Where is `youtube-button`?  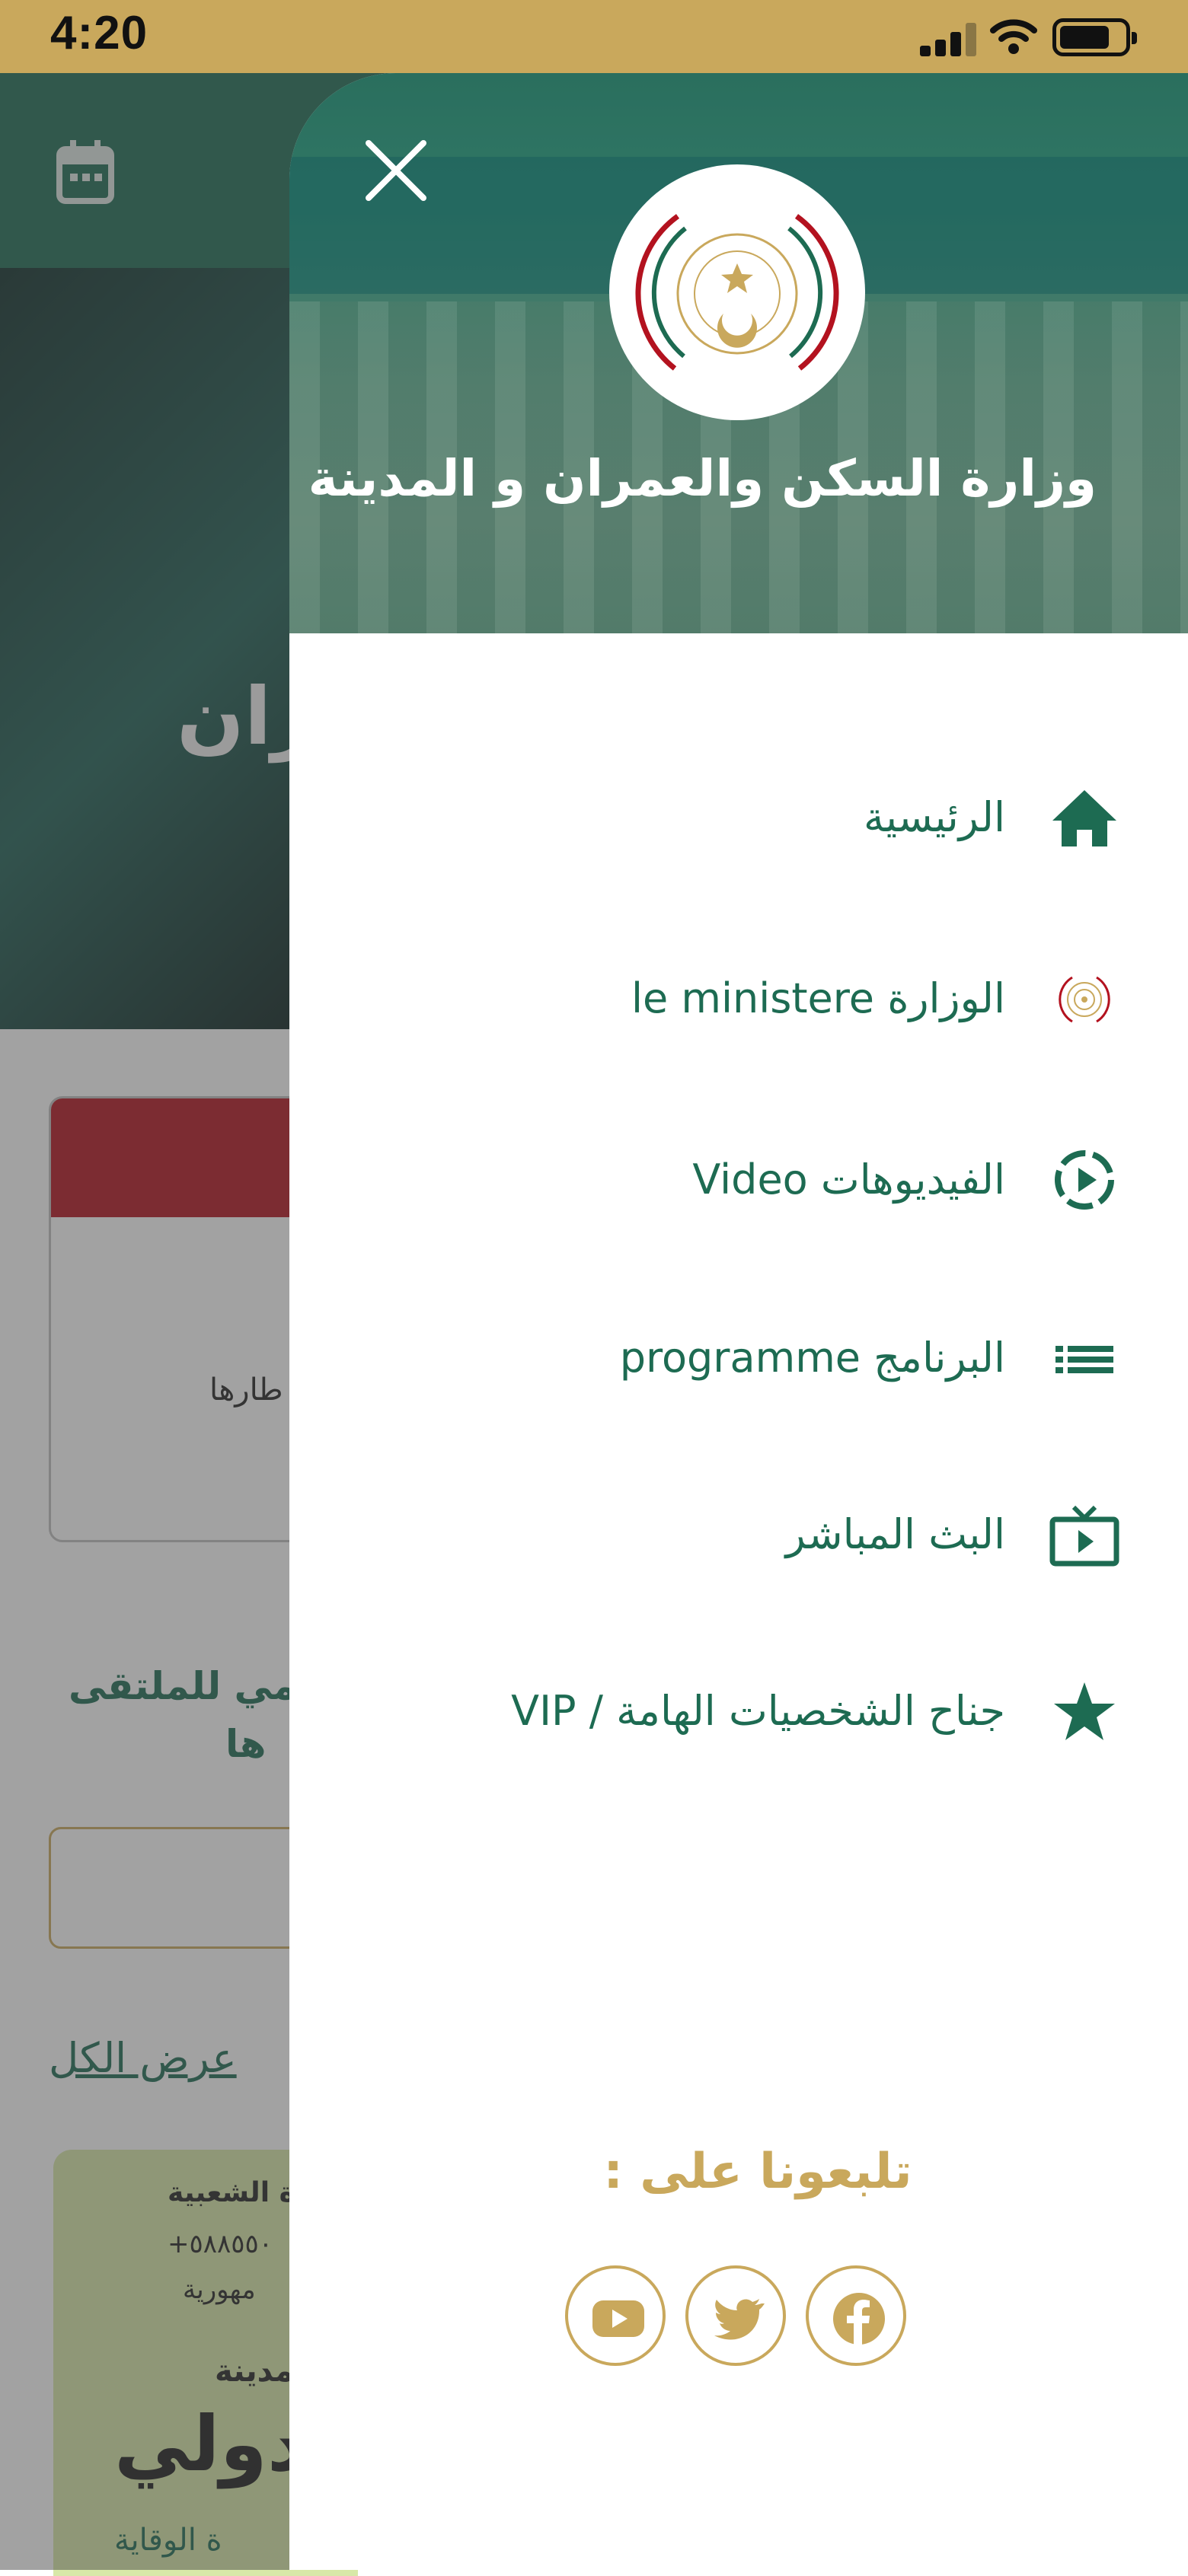
youtube-button is located at coordinates (615, 2315).